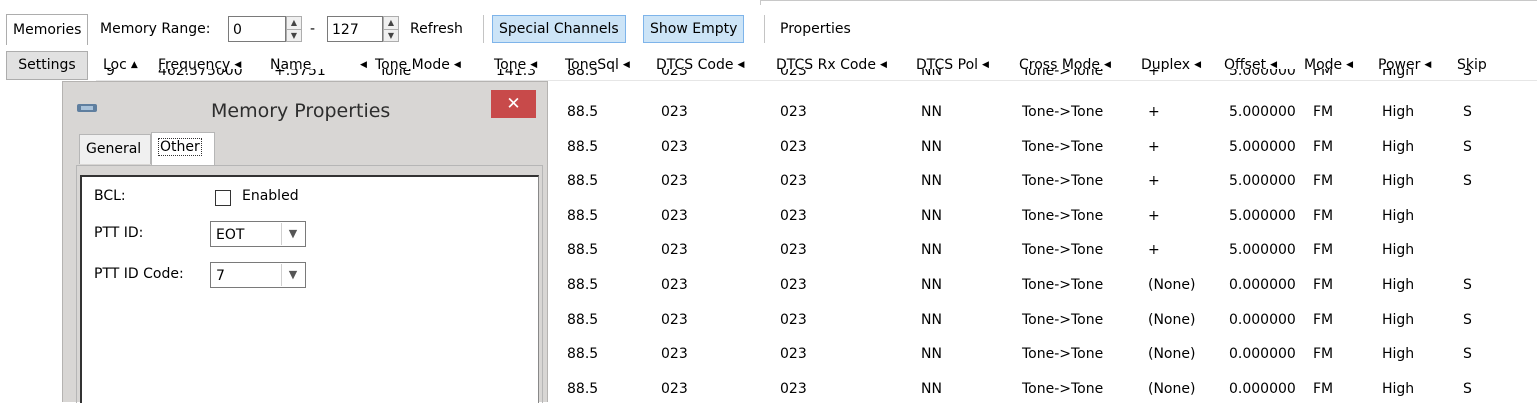 The image size is (1537, 403). Describe the element at coordinates (223, 198) in the screenshot. I see `bcl-checkbox` at that location.